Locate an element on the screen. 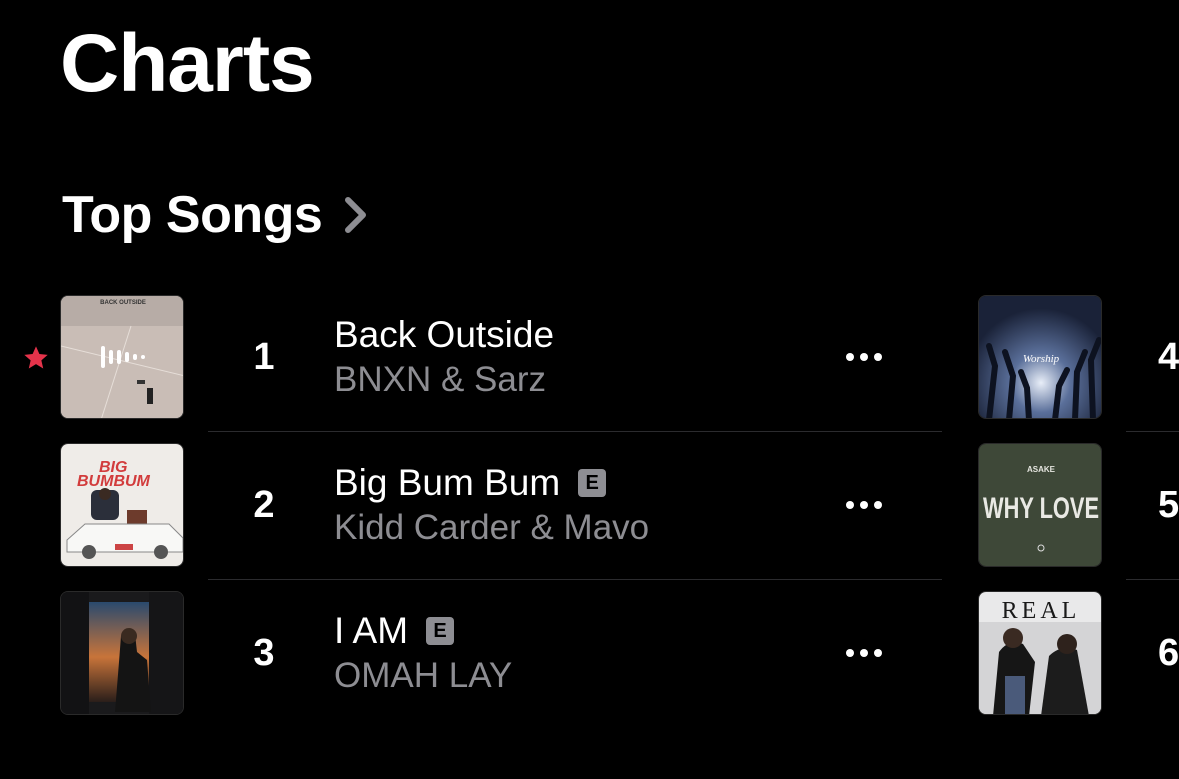 The height and width of the screenshot is (779, 1179). rank-number: 1 is located at coordinates (264, 356).